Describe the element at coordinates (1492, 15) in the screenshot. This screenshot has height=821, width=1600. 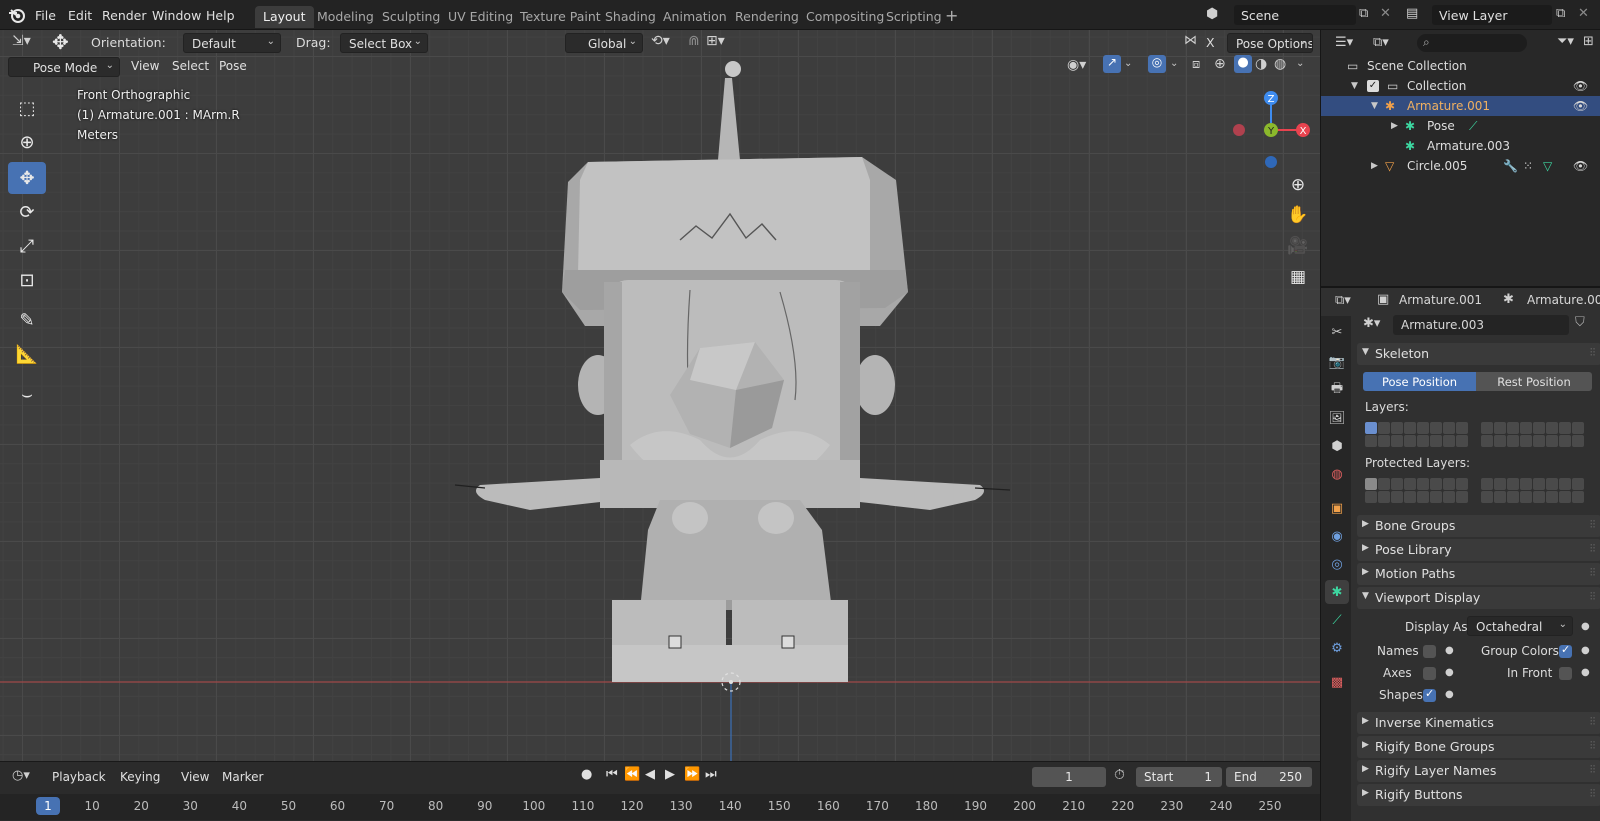
I see `view-layer-field: View Layer` at that location.